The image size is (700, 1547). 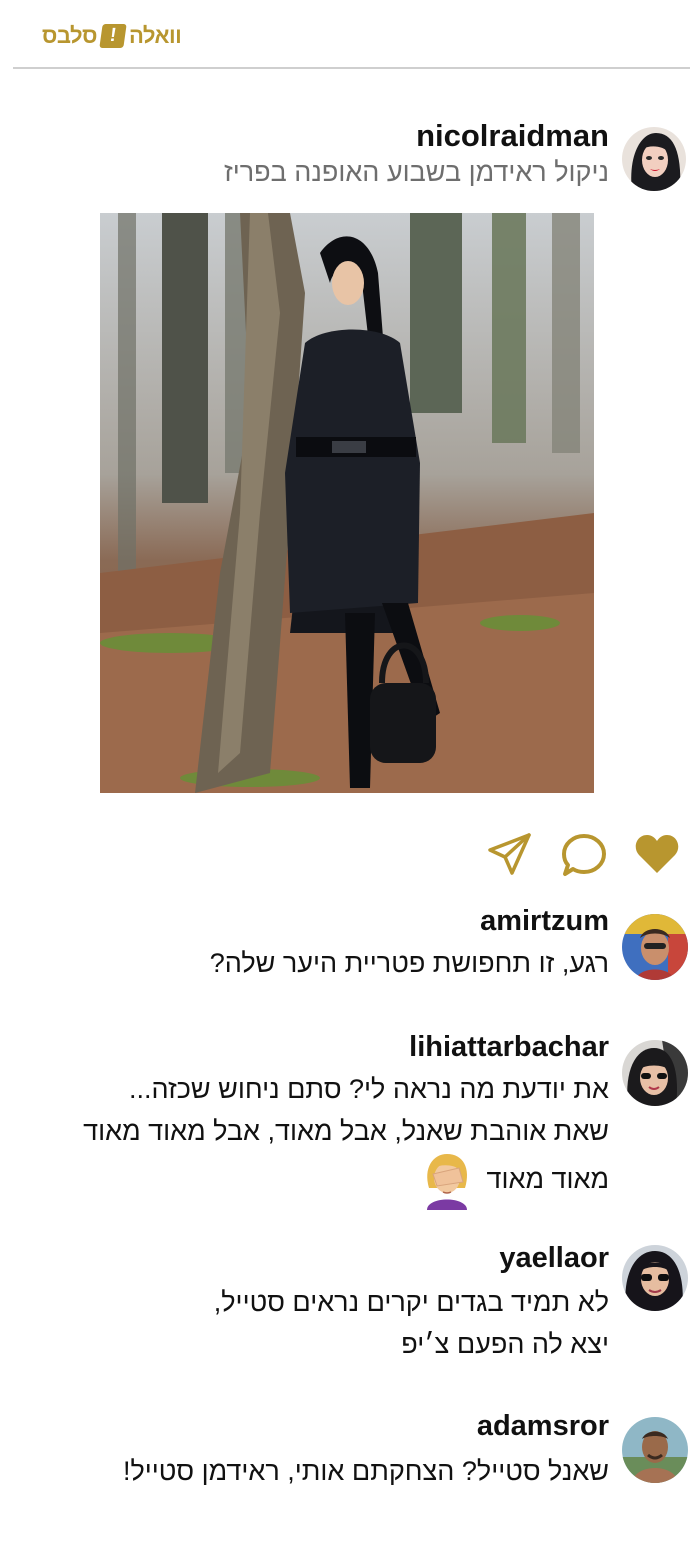 What do you see at coordinates (512, 136) in the screenshot?
I see `post-username: nicolraidman` at bounding box center [512, 136].